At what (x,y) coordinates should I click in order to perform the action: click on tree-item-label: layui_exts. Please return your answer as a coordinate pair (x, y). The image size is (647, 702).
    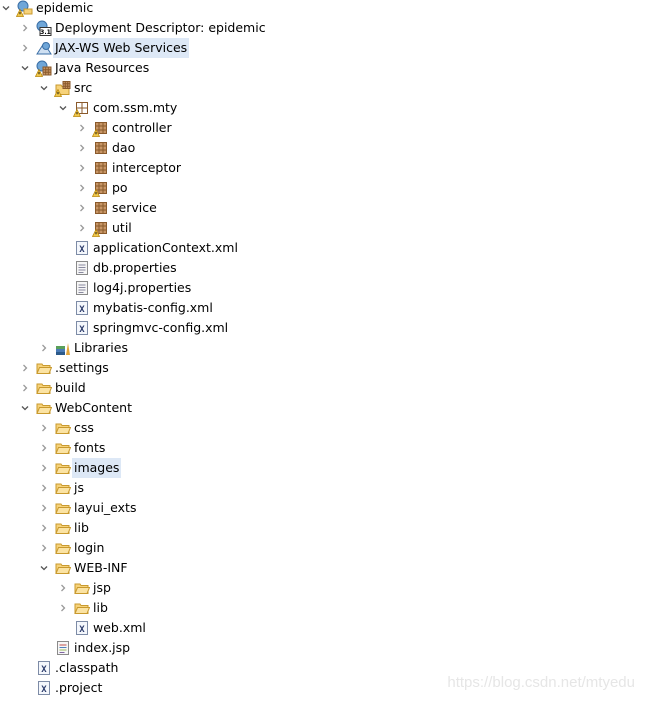
    Looking at the image, I should click on (105, 508).